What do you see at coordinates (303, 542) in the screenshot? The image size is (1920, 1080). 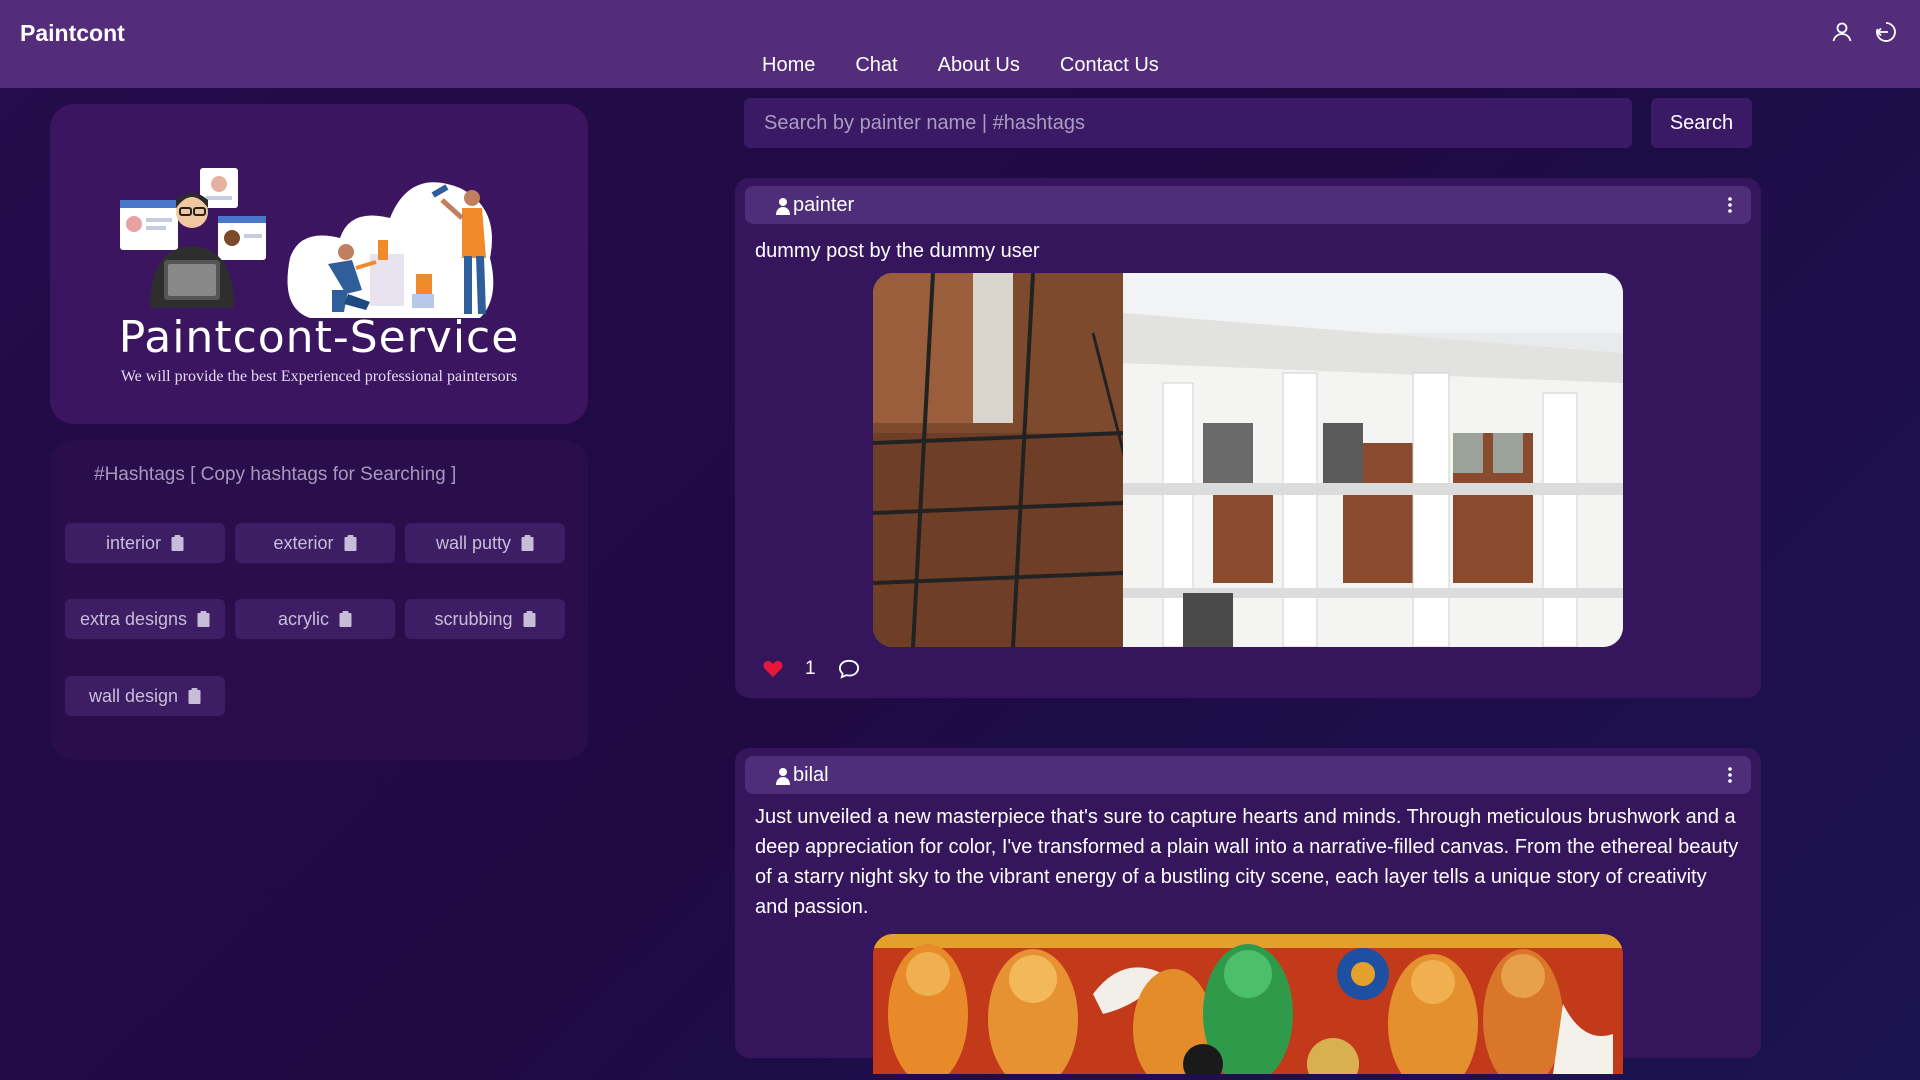 I see `hashtag-label: exterior` at bounding box center [303, 542].